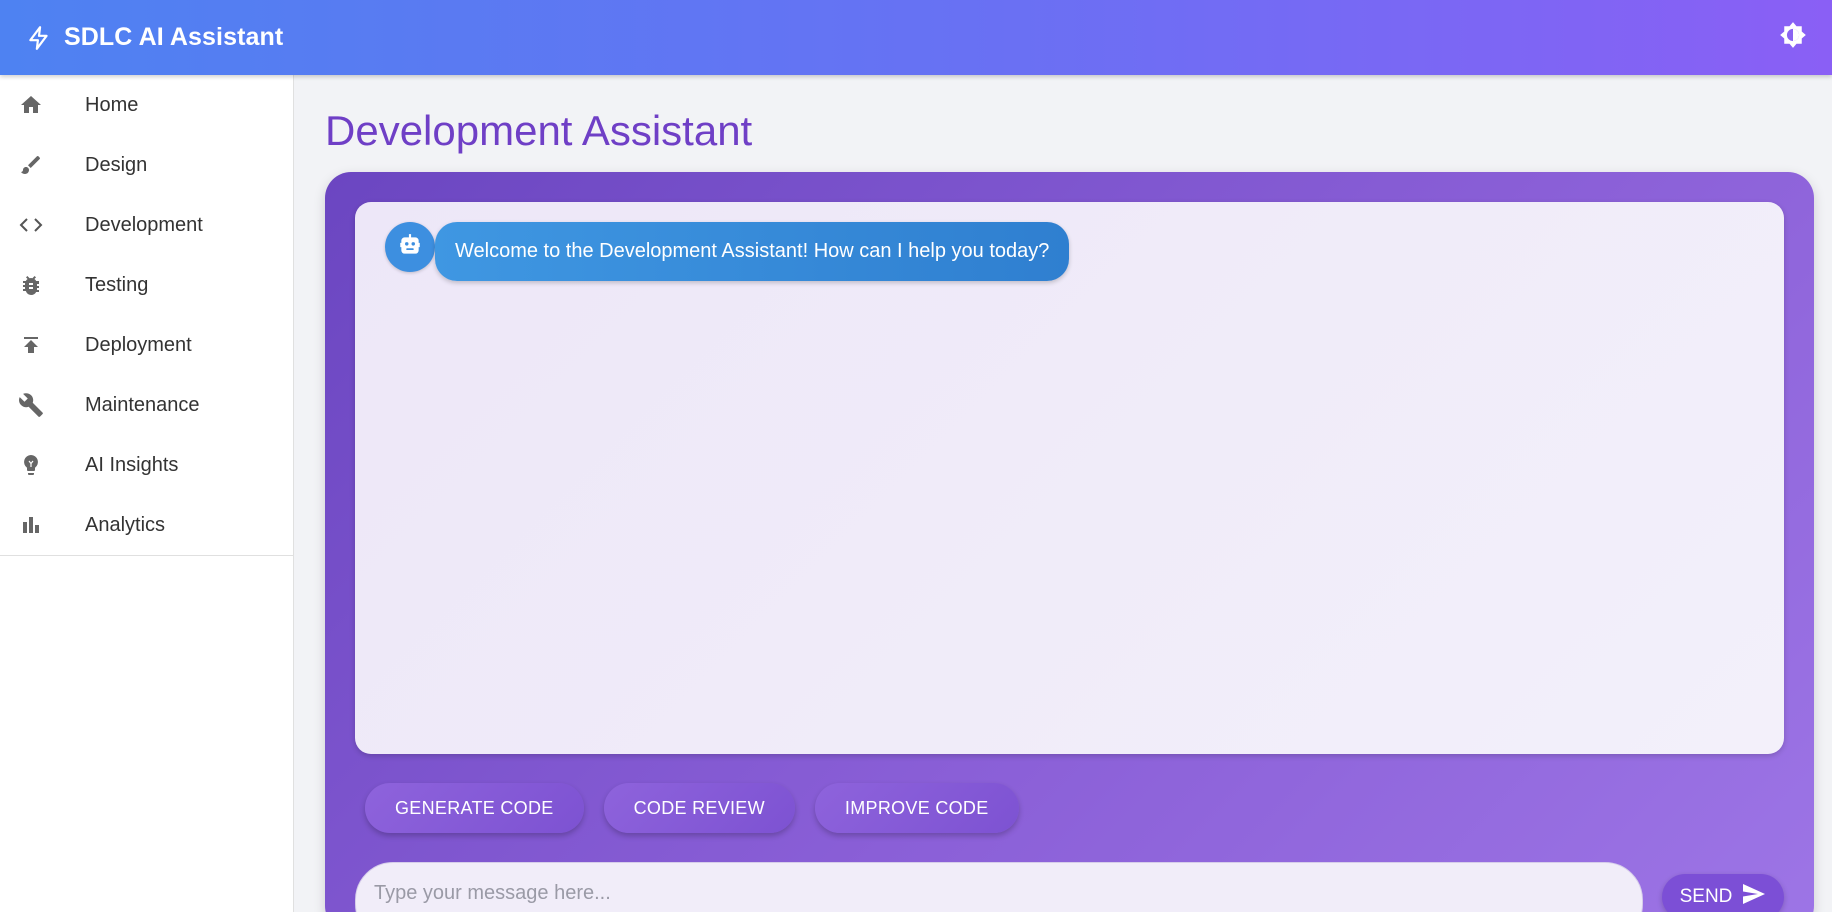 The height and width of the screenshot is (912, 1832). I want to click on sidebar-item-design: Design, so click(146, 165).